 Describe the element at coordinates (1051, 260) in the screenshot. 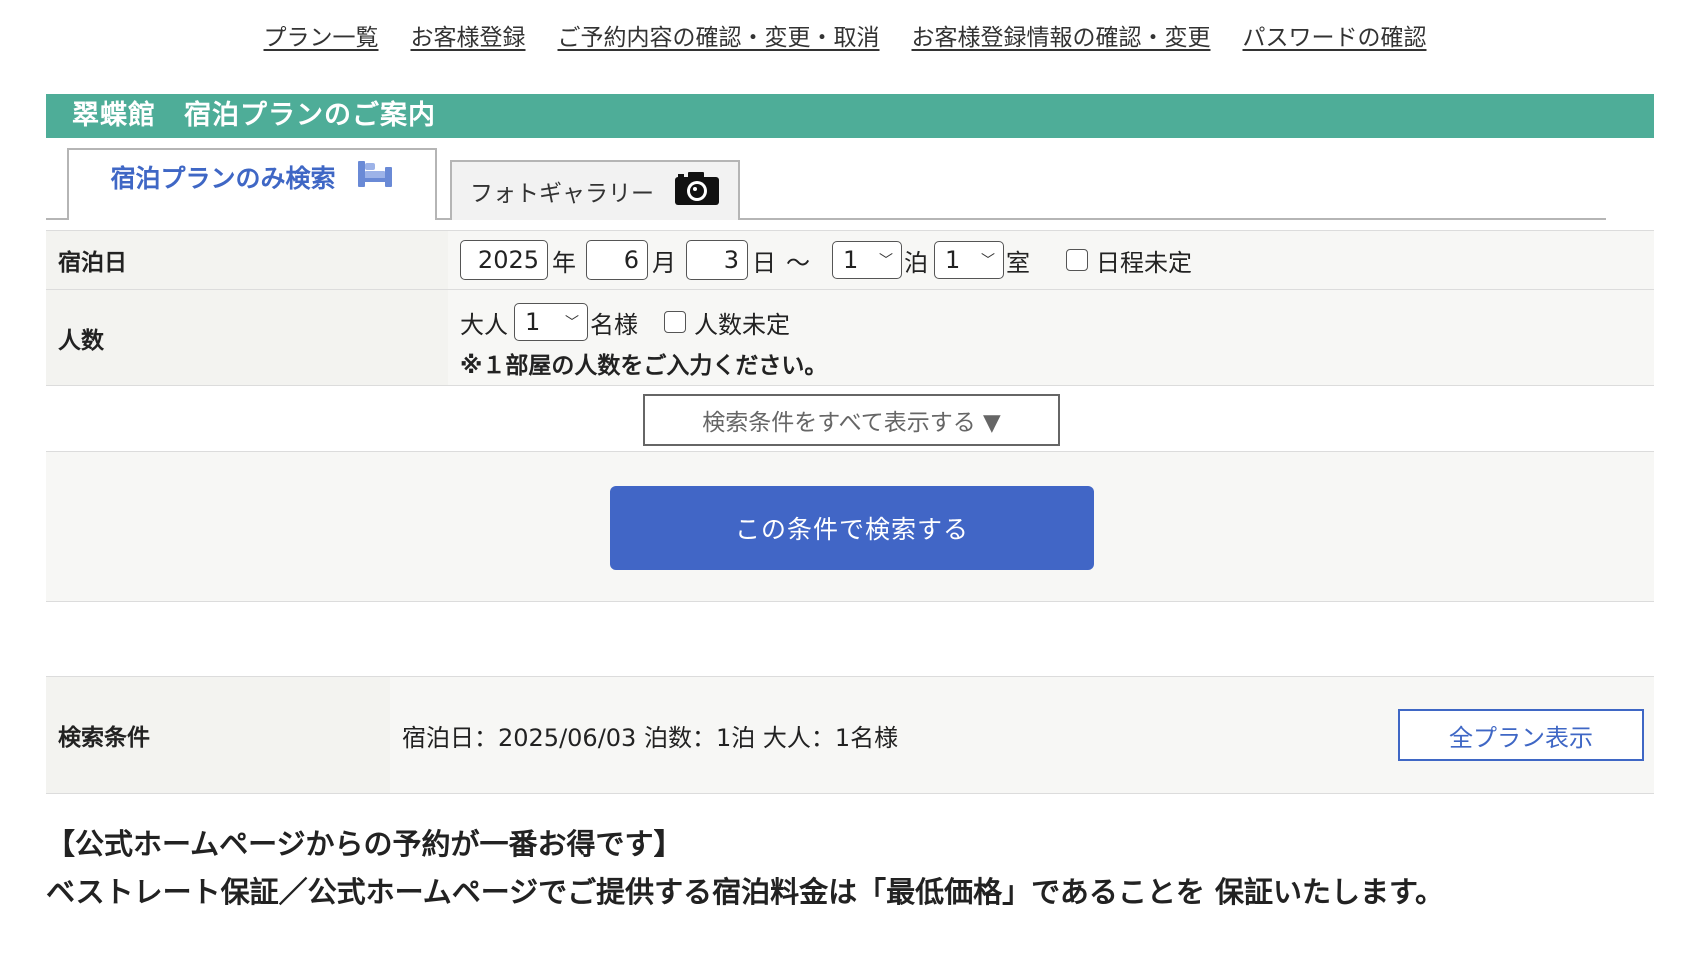

I see `stay-date-controls: 2025 年 6 月 3 日 〜 1 ﹀ 泊 1 ﹀ 室 日程未定` at that location.